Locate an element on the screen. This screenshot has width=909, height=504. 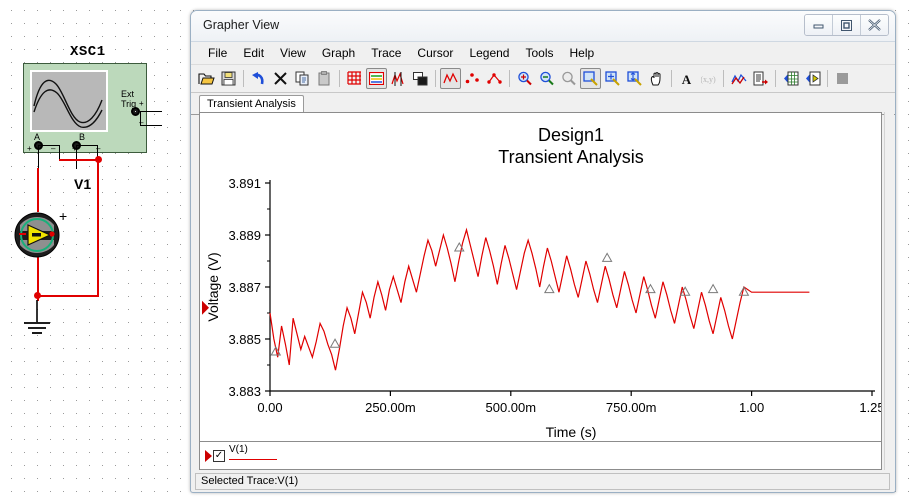
terminal-a-plus: + is located at coordinates (29, 148).